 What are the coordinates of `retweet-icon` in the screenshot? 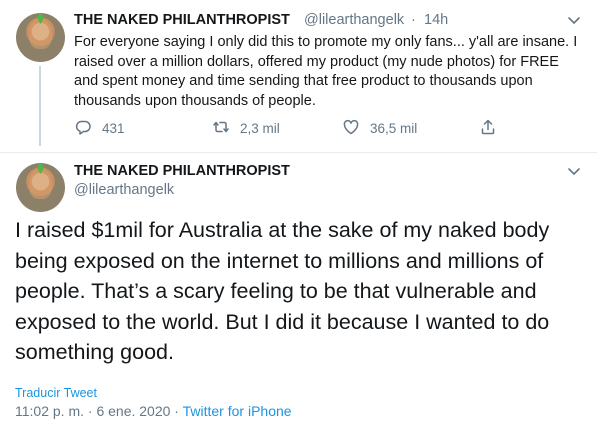 It's located at (221, 128).